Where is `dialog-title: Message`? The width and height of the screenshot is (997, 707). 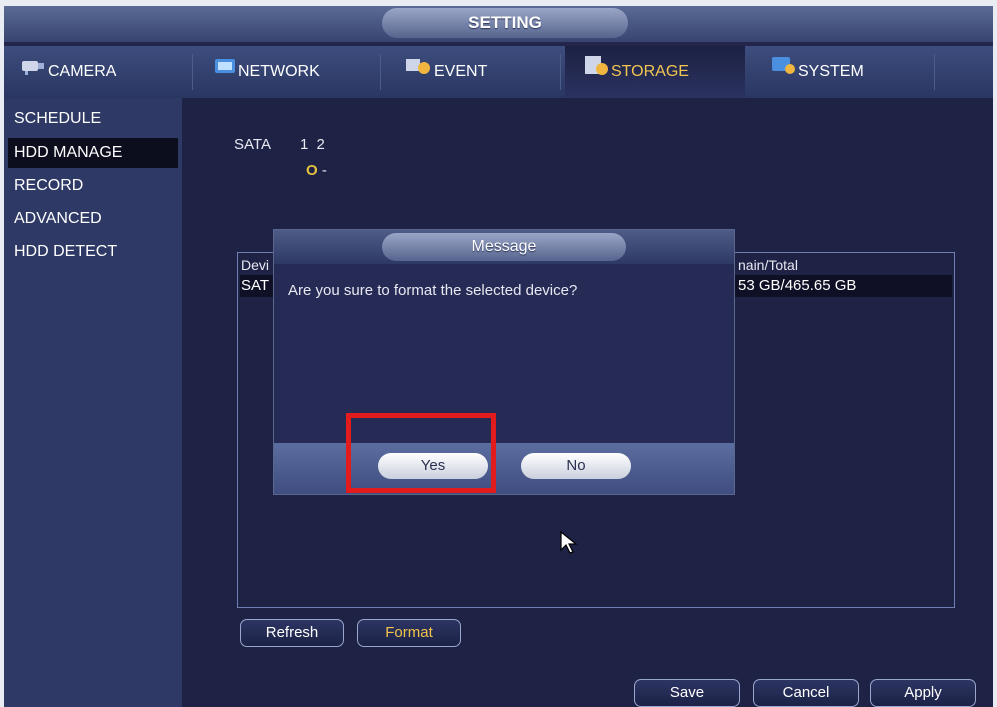 dialog-title: Message is located at coordinates (504, 247).